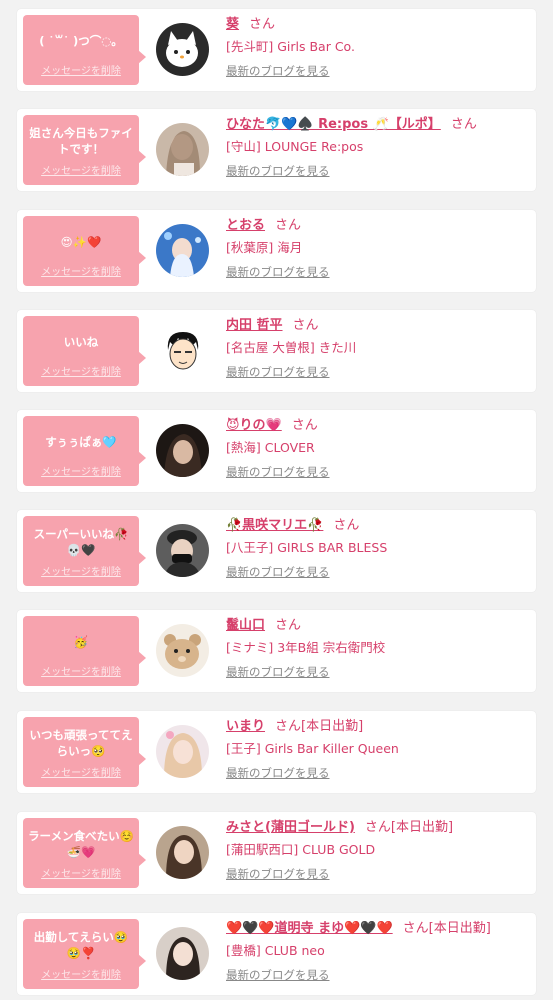 The width and height of the screenshot is (553, 1000). Describe the element at coordinates (306, 647) in the screenshot. I see `shop-info: [ミナミ] 3年B組 宗右衛門校` at that location.